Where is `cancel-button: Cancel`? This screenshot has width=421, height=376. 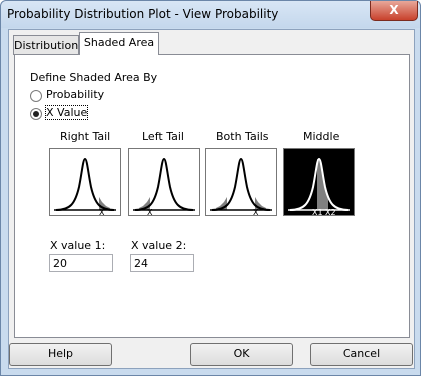 cancel-button: Cancel is located at coordinates (361, 354).